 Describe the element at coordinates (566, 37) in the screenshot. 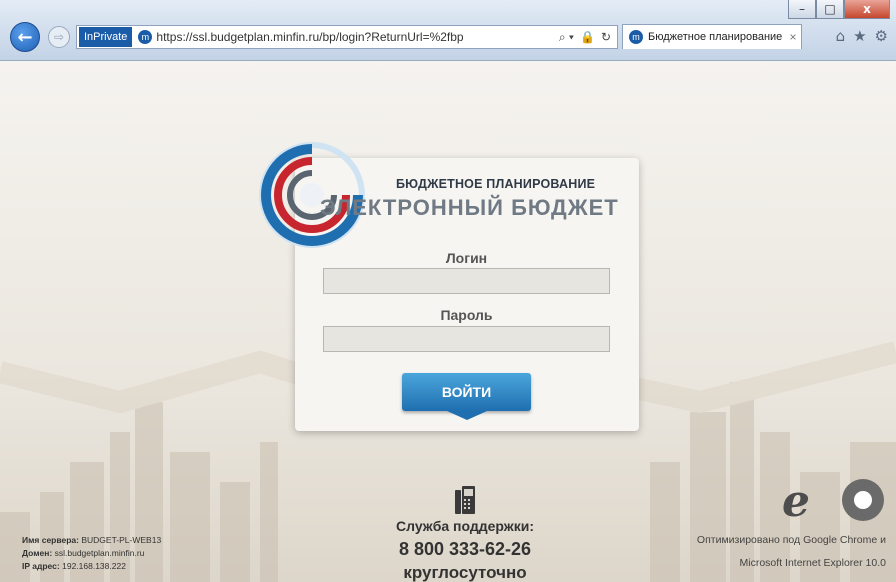

I see `search-icon: ⌕ ▾` at that location.